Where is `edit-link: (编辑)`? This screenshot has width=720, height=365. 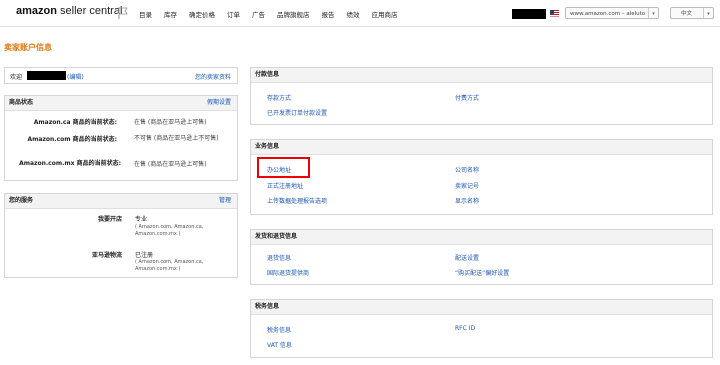 edit-link: (编辑) is located at coordinates (75, 76).